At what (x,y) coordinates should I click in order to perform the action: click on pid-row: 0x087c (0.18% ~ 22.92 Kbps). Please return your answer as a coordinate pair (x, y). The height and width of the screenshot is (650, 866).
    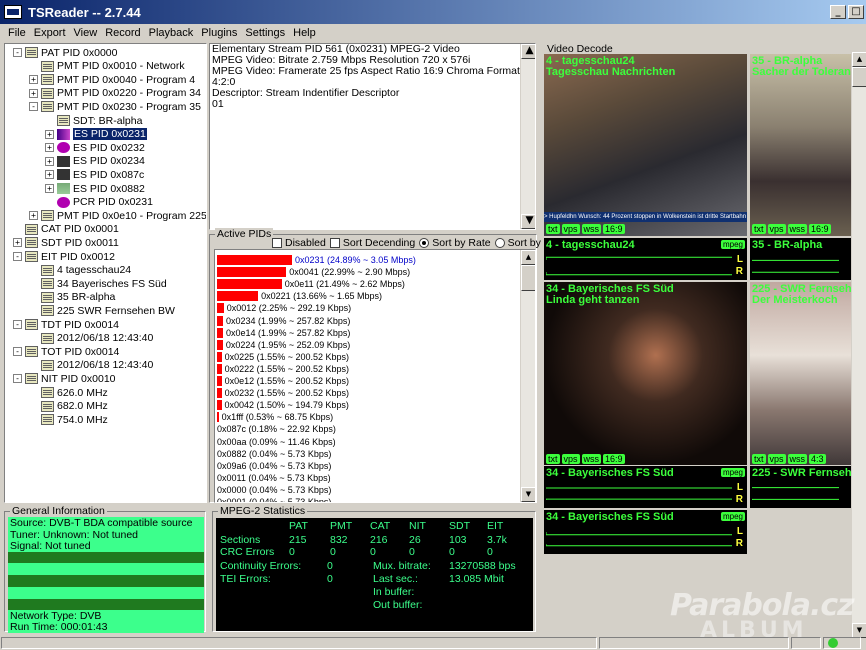
    Looking at the image, I should click on (276, 429).